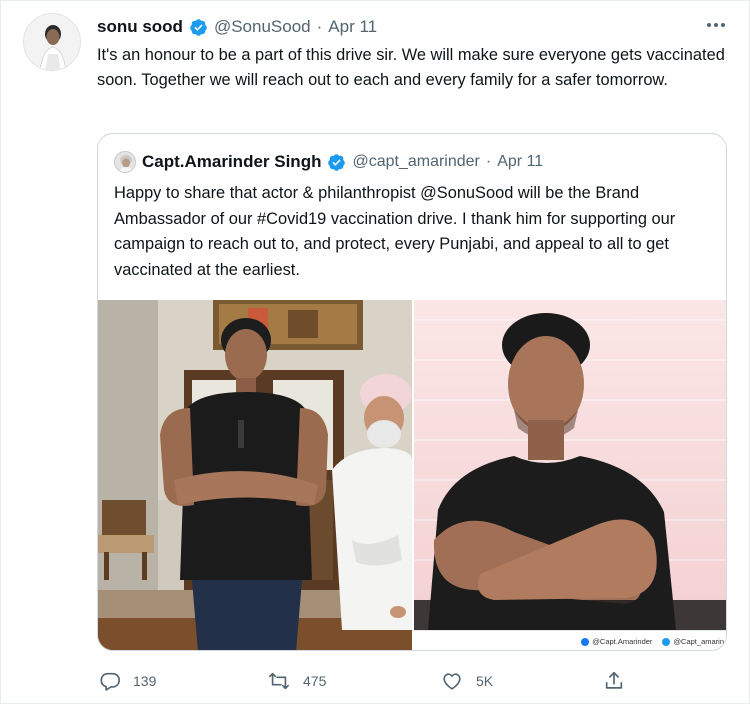  What do you see at coordinates (110, 681) in the screenshot?
I see `reply-icon` at bounding box center [110, 681].